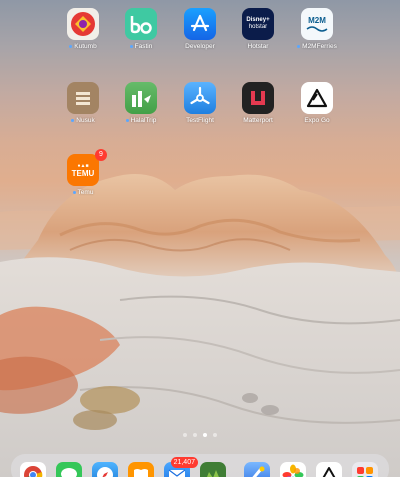  What do you see at coordinates (33, 469) in the screenshot?
I see `chrome-icon` at bounding box center [33, 469].